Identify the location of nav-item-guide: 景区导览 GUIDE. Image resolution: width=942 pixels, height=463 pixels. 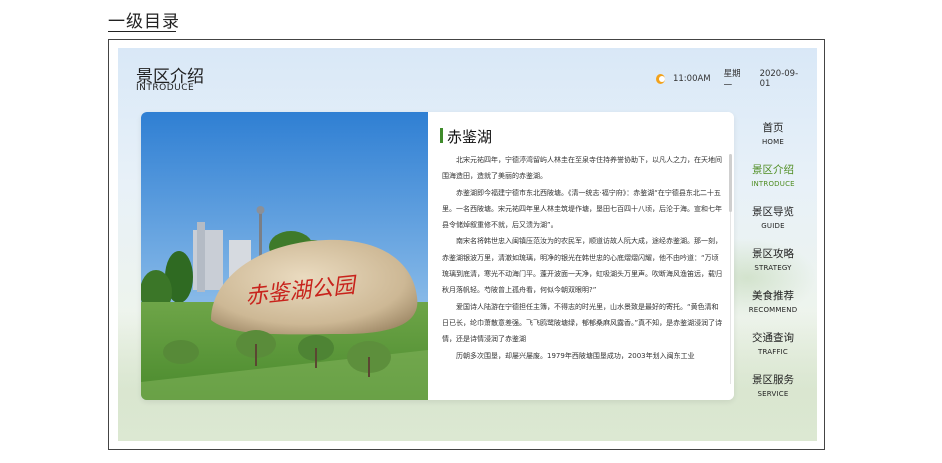
(773, 217).